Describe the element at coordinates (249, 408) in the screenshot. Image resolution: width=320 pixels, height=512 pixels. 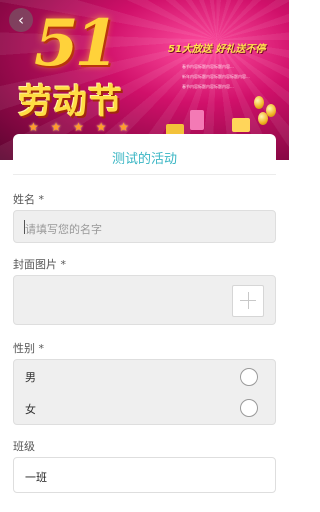
I see `gender-female-radio` at that location.